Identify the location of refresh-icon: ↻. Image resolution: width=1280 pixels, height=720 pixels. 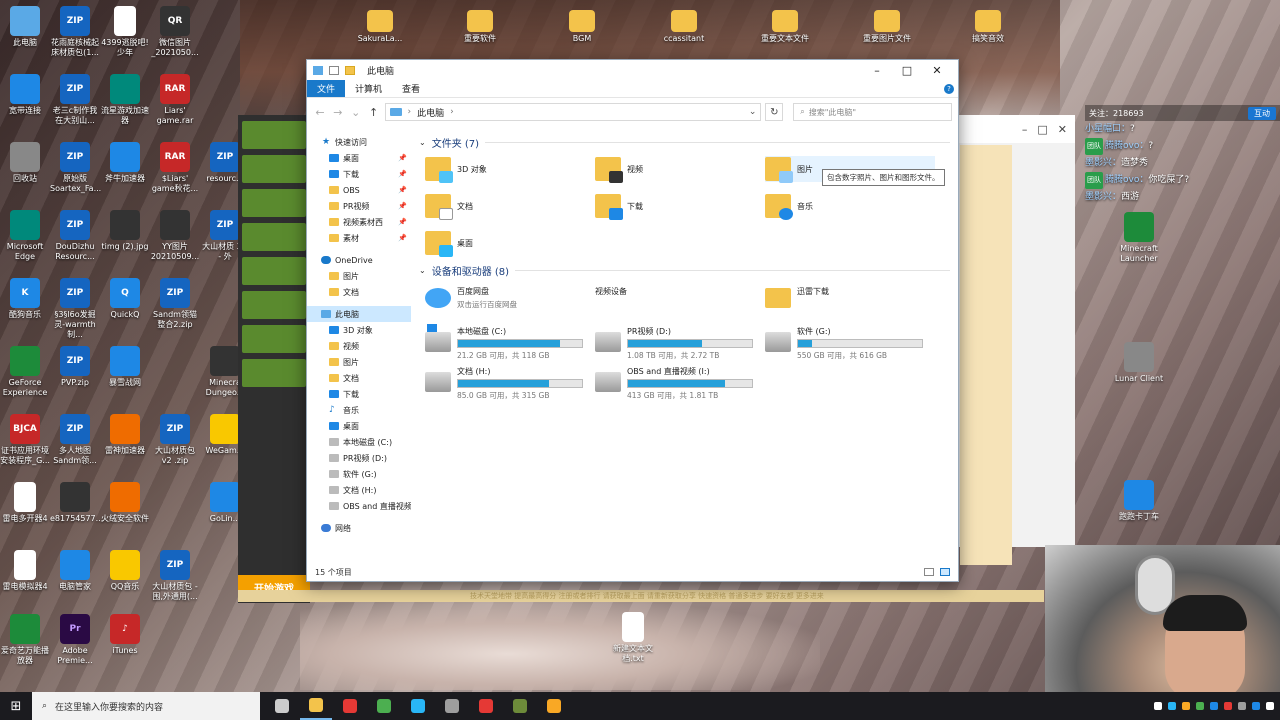
(774, 112).